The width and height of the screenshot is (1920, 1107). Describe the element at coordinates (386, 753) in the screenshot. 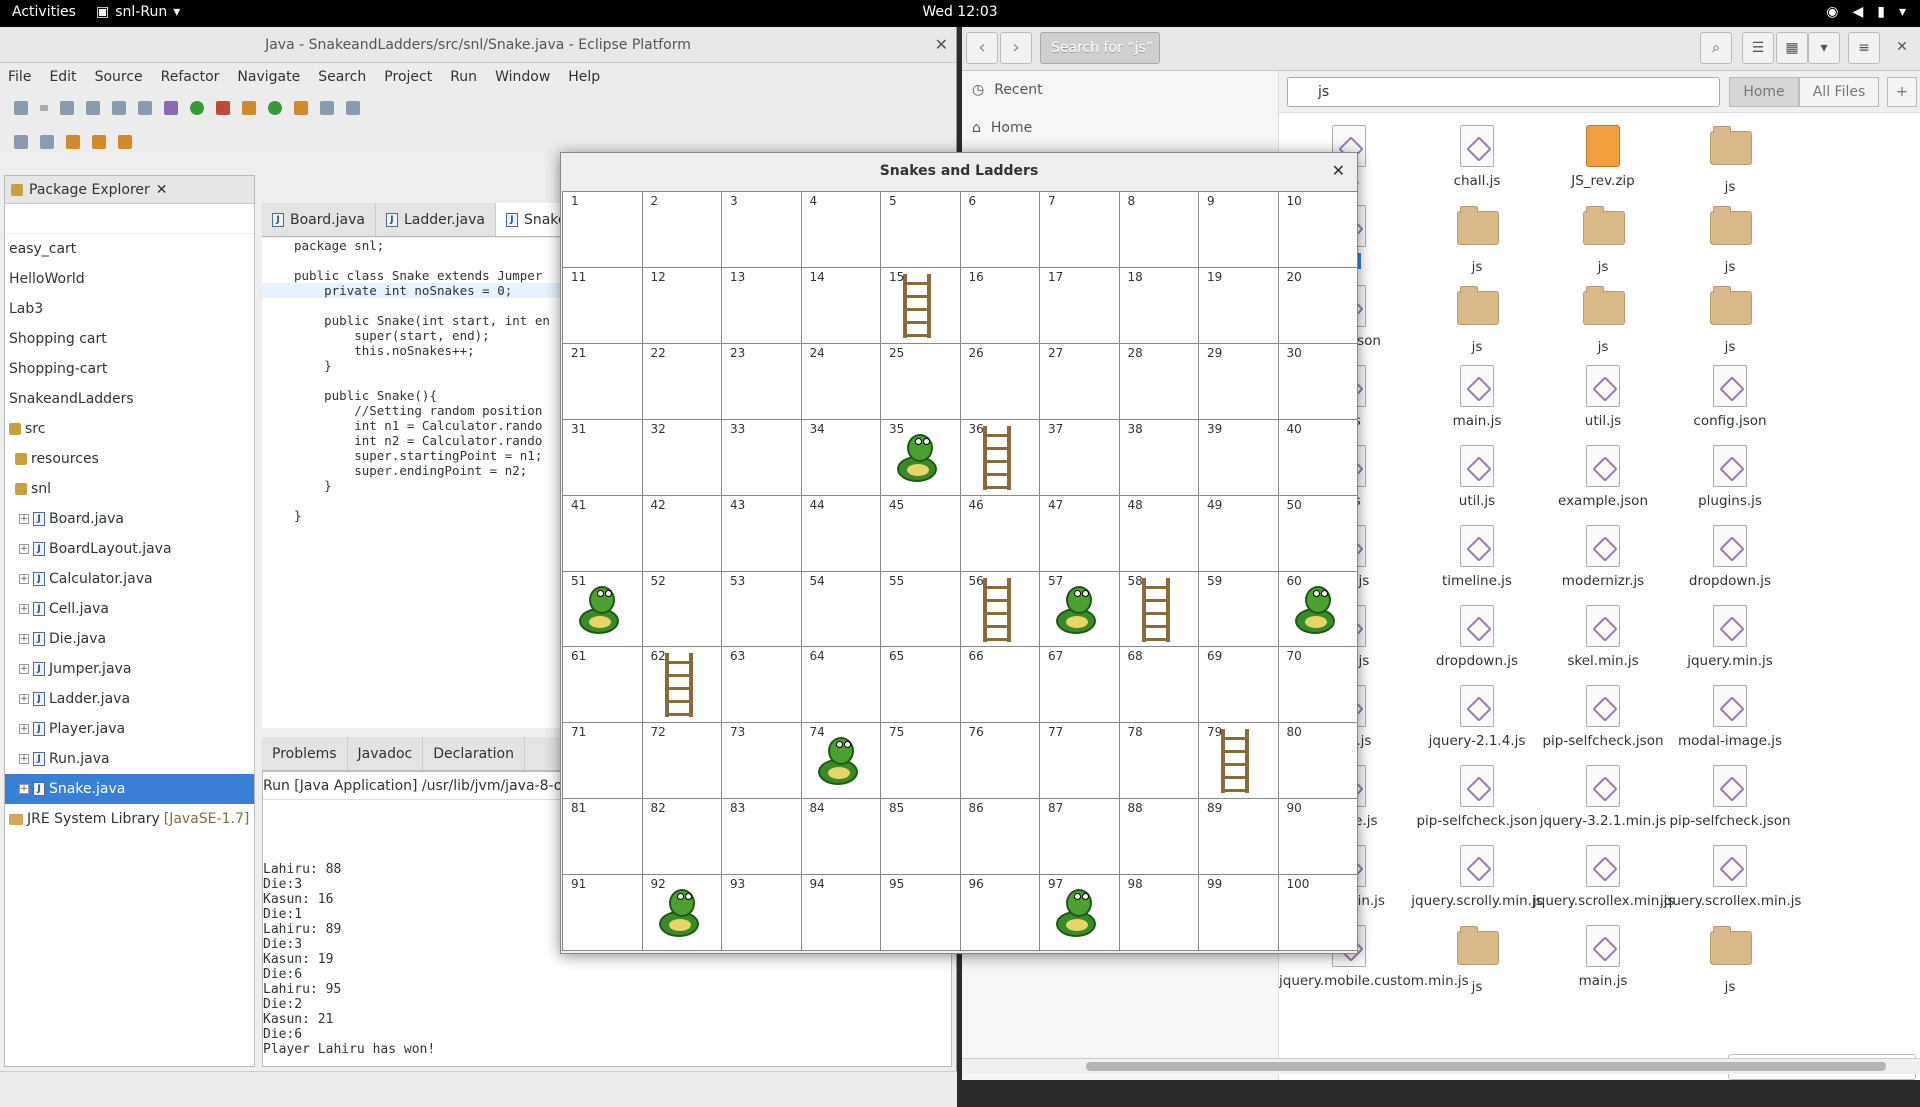

I see `tab-javadoc: Javadoc` at that location.